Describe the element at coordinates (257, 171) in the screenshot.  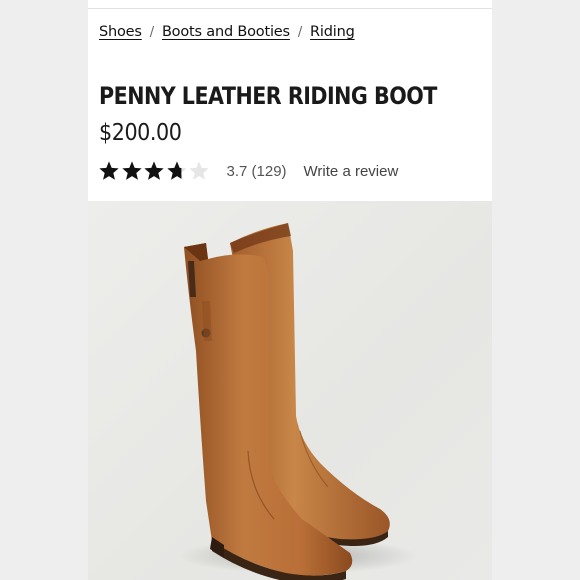
I see `rating-summary: 3.7 (129)` at that location.